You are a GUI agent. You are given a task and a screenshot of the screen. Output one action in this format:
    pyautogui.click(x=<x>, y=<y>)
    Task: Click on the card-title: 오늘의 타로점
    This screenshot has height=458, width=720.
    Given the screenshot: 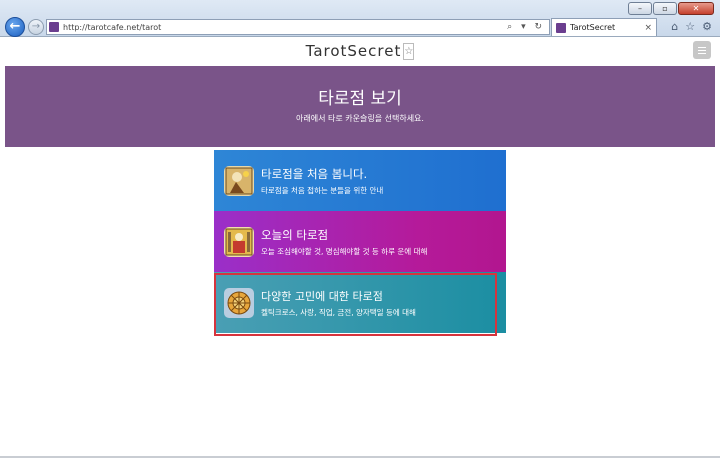 What is the action you would take?
    pyautogui.click(x=295, y=234)
    